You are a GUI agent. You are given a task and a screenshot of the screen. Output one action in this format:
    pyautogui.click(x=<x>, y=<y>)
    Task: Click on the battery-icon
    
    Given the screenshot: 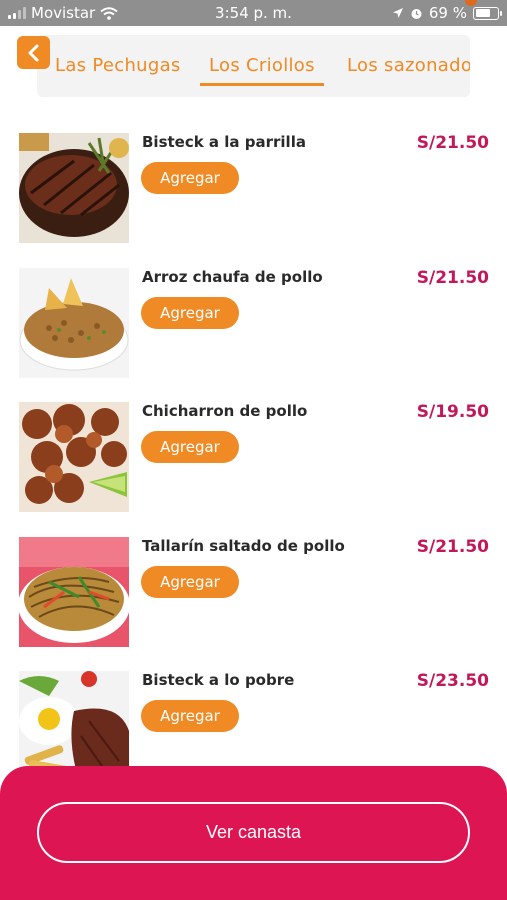 What is the action you would take?
    pyautogui.click(x=487, y=13)
    